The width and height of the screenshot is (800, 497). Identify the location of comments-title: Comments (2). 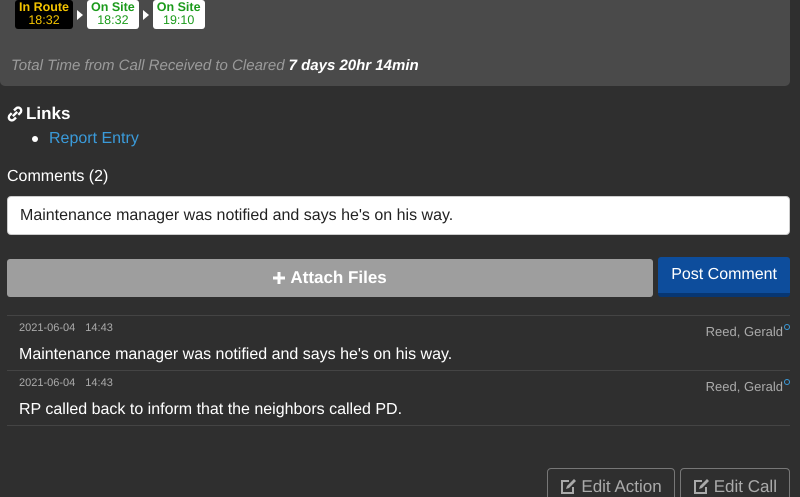
(58, 177).